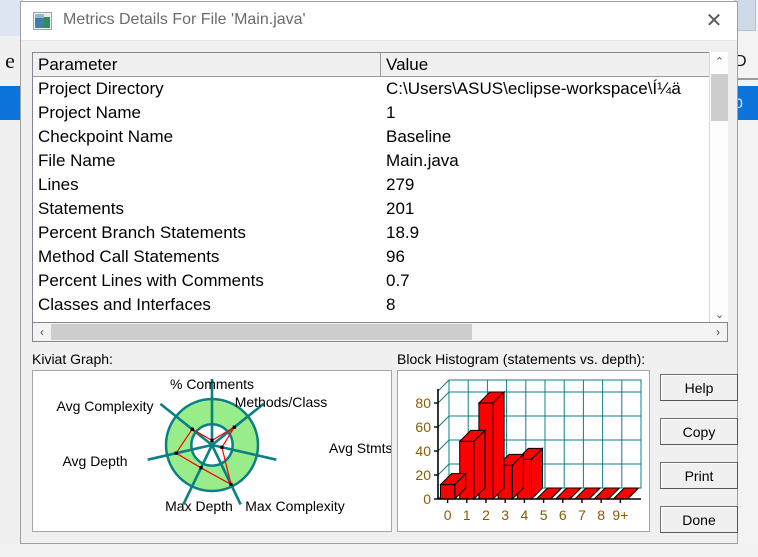 The height and width of the screenshot is (557, 758). What do you see at coordinates (719, 61) in the screenshot?
I see `scroll-up-icon: ⌃` at bounding box center [719, 61].